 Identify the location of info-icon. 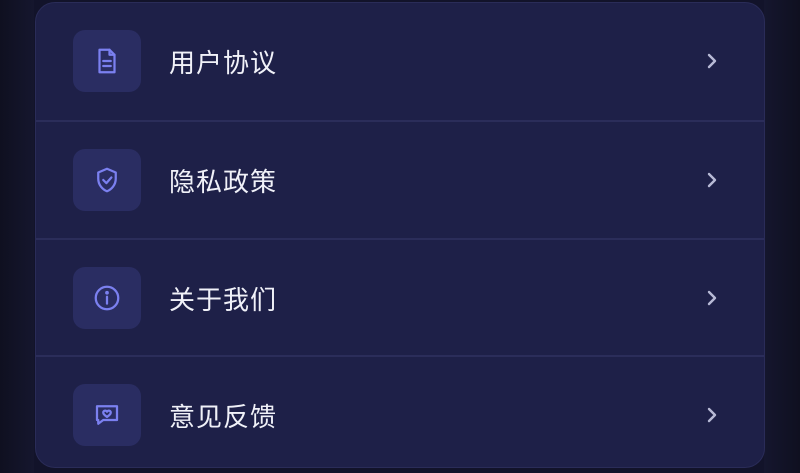
(107, 298).